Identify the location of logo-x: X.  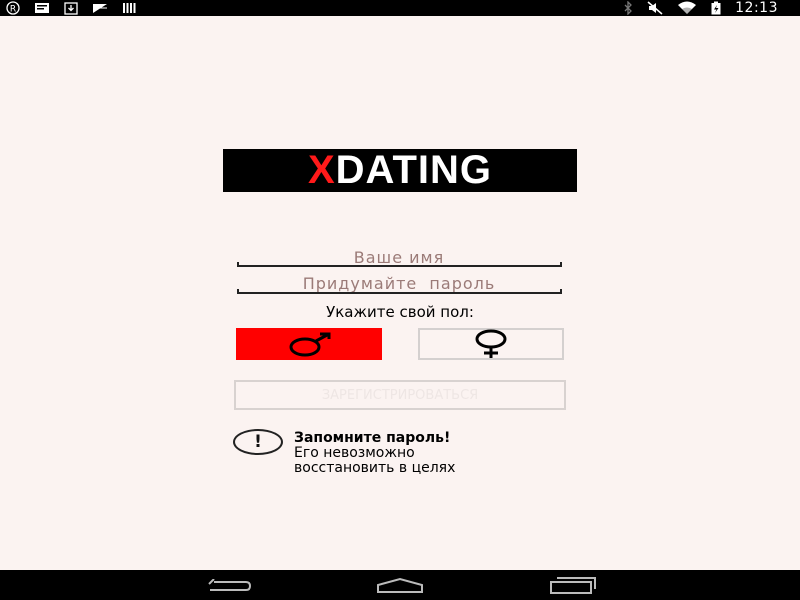
(321, 170).